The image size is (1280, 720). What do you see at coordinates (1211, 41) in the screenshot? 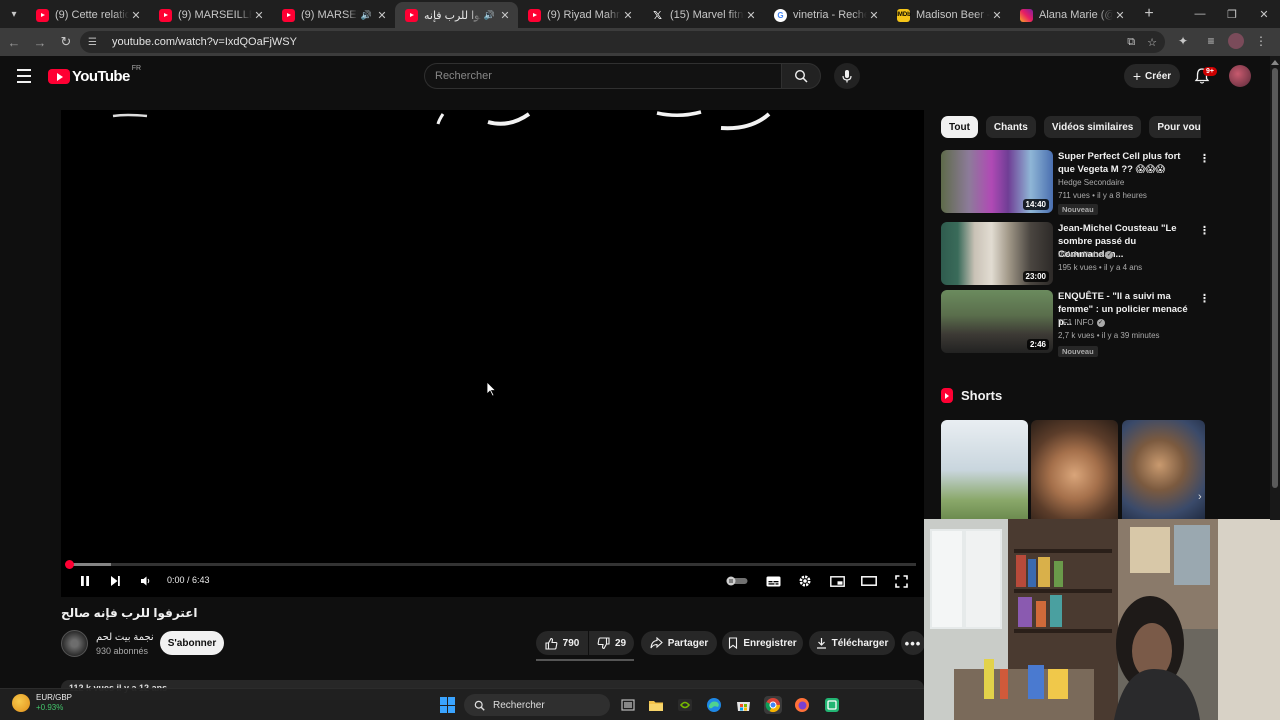
I see `media-control-icon: ≡` at bounding box center [1211, 41].